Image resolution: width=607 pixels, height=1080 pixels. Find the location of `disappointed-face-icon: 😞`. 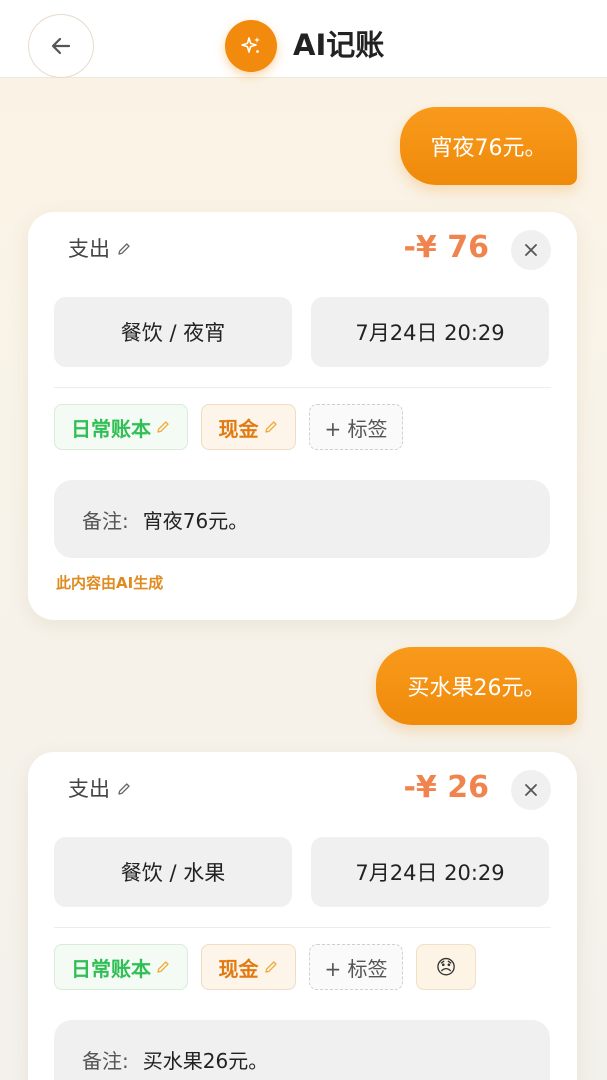

disappointed-face-icon: 😞 is located at coordinates (446, 967).